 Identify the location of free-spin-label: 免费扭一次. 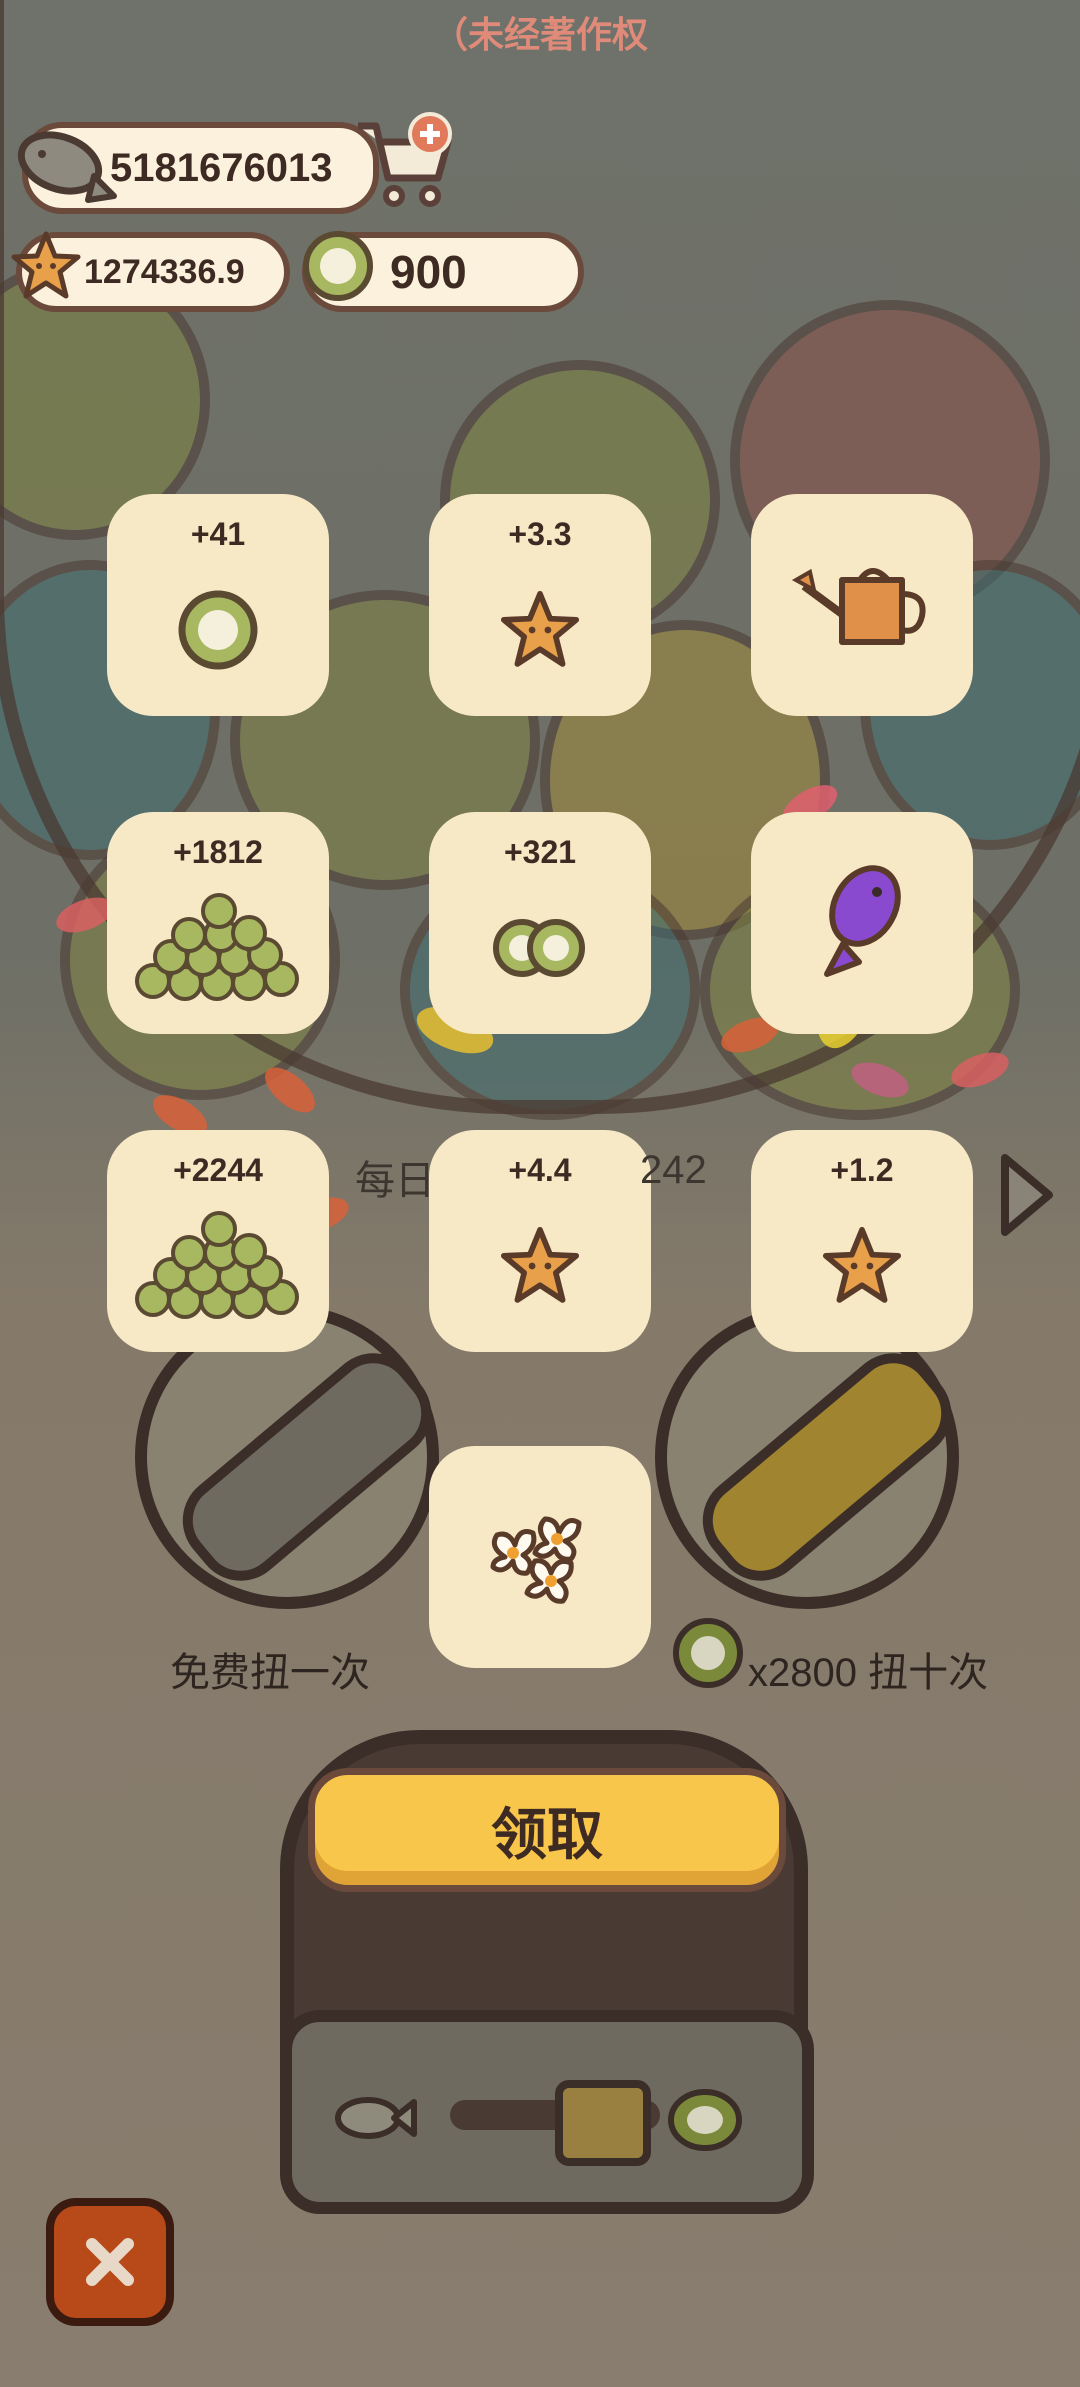
(270, 1669).